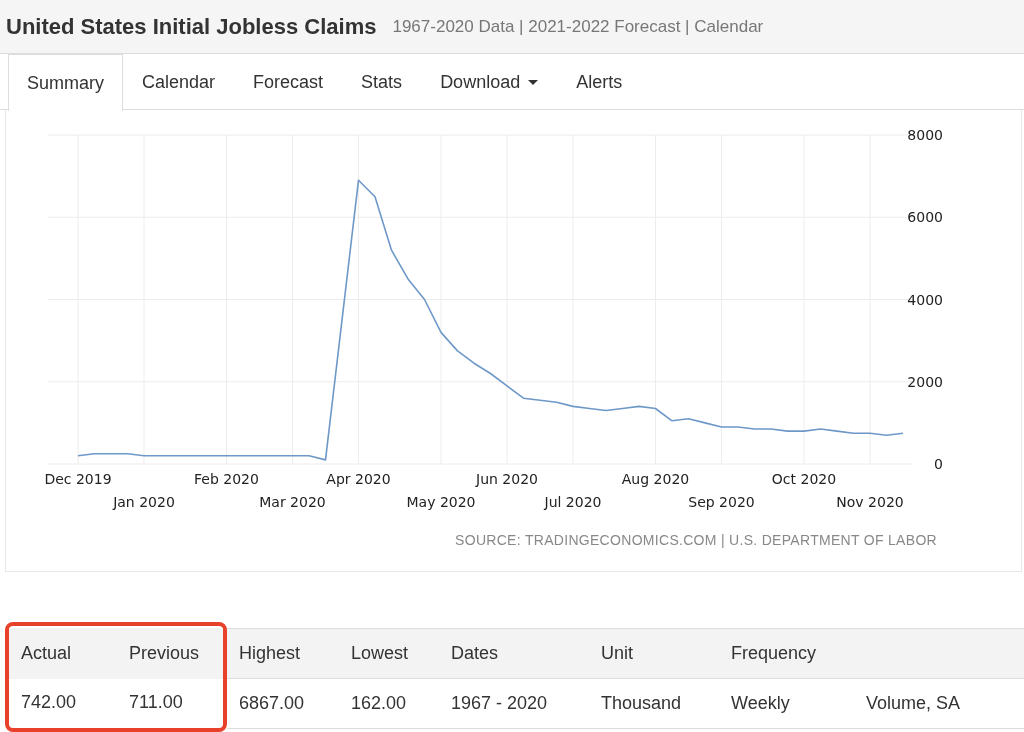  I want to click on column-header: Highest, so click(283, 653).